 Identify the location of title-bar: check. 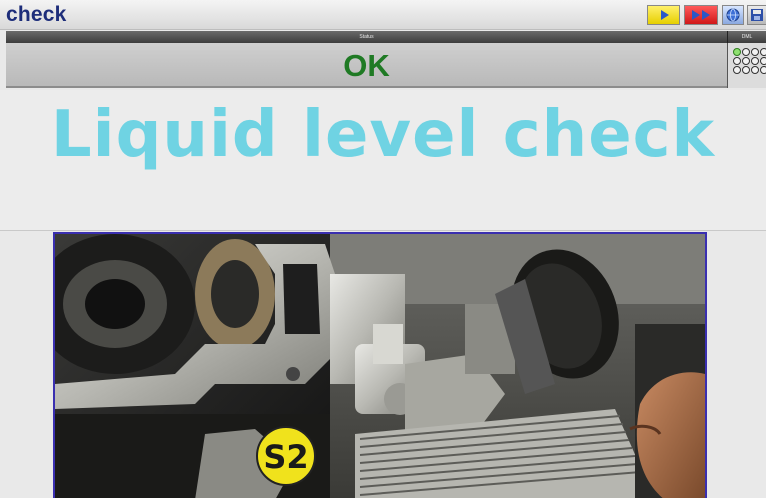
(383, 15).